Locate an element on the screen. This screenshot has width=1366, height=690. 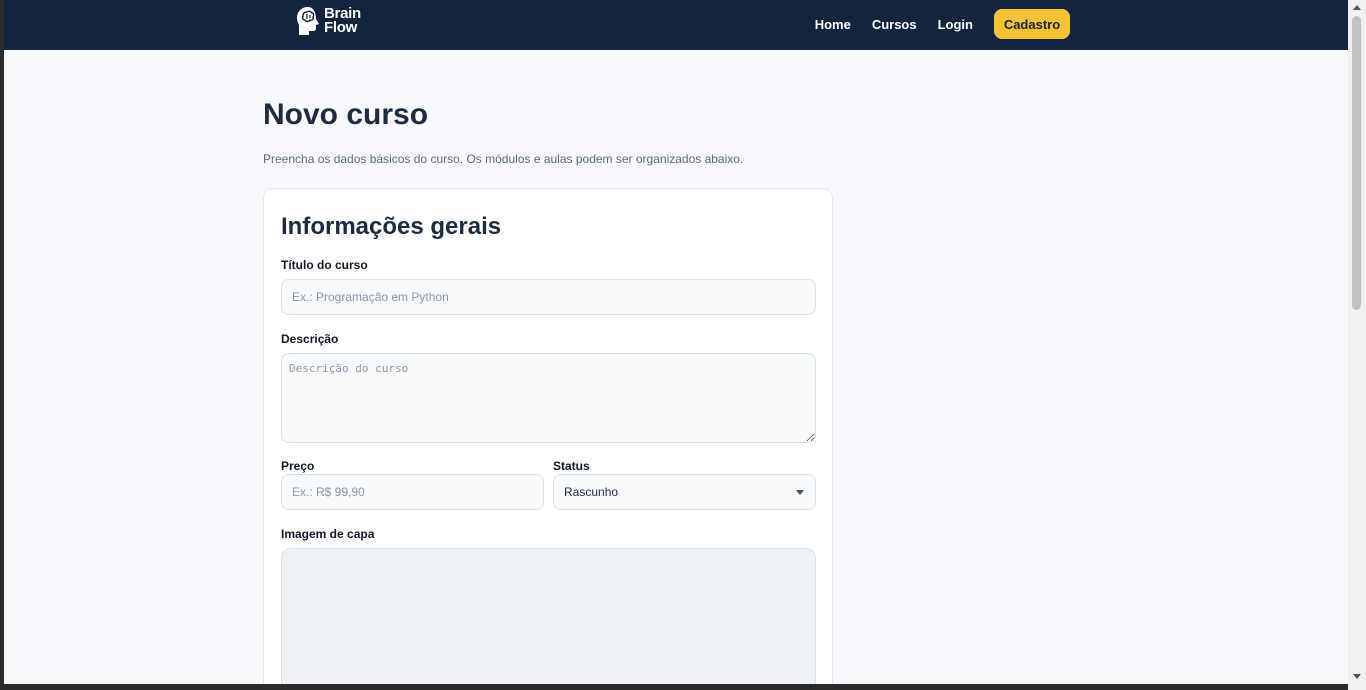
navbar: Brain Flow Home Cursos Login Cadastro is located at coordinates (676, 25).